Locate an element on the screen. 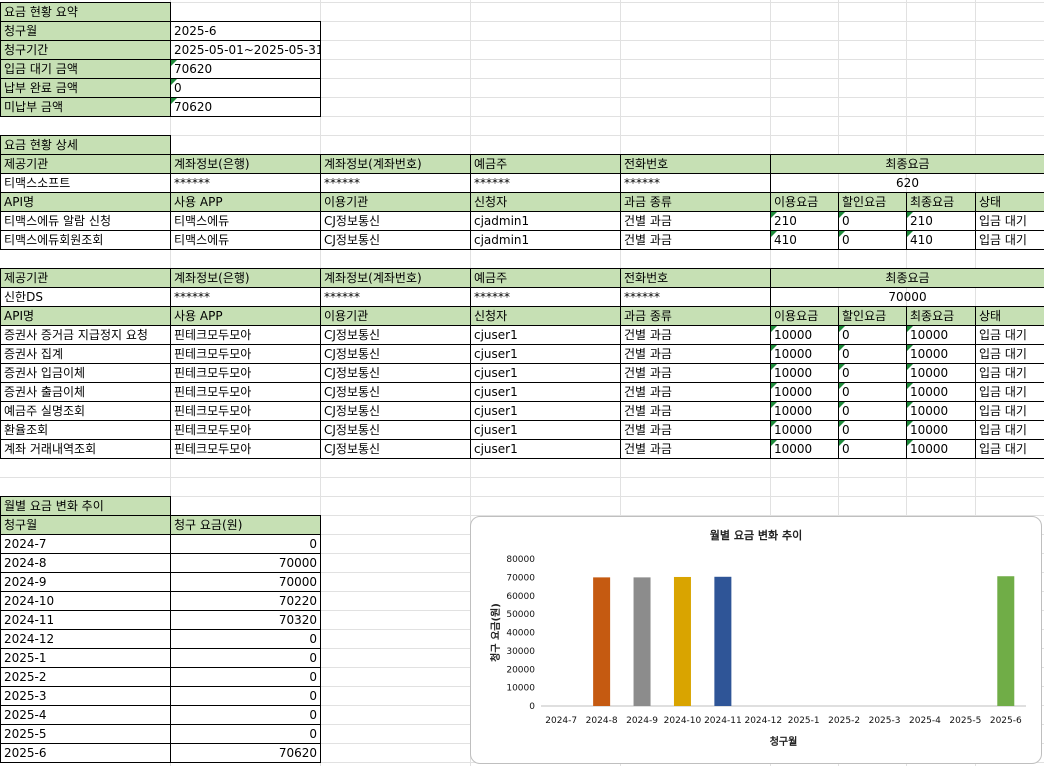 The width and height of the screenshot is (1044, 766). monthly-fee: 70220 is located at coordinates (245, 601).